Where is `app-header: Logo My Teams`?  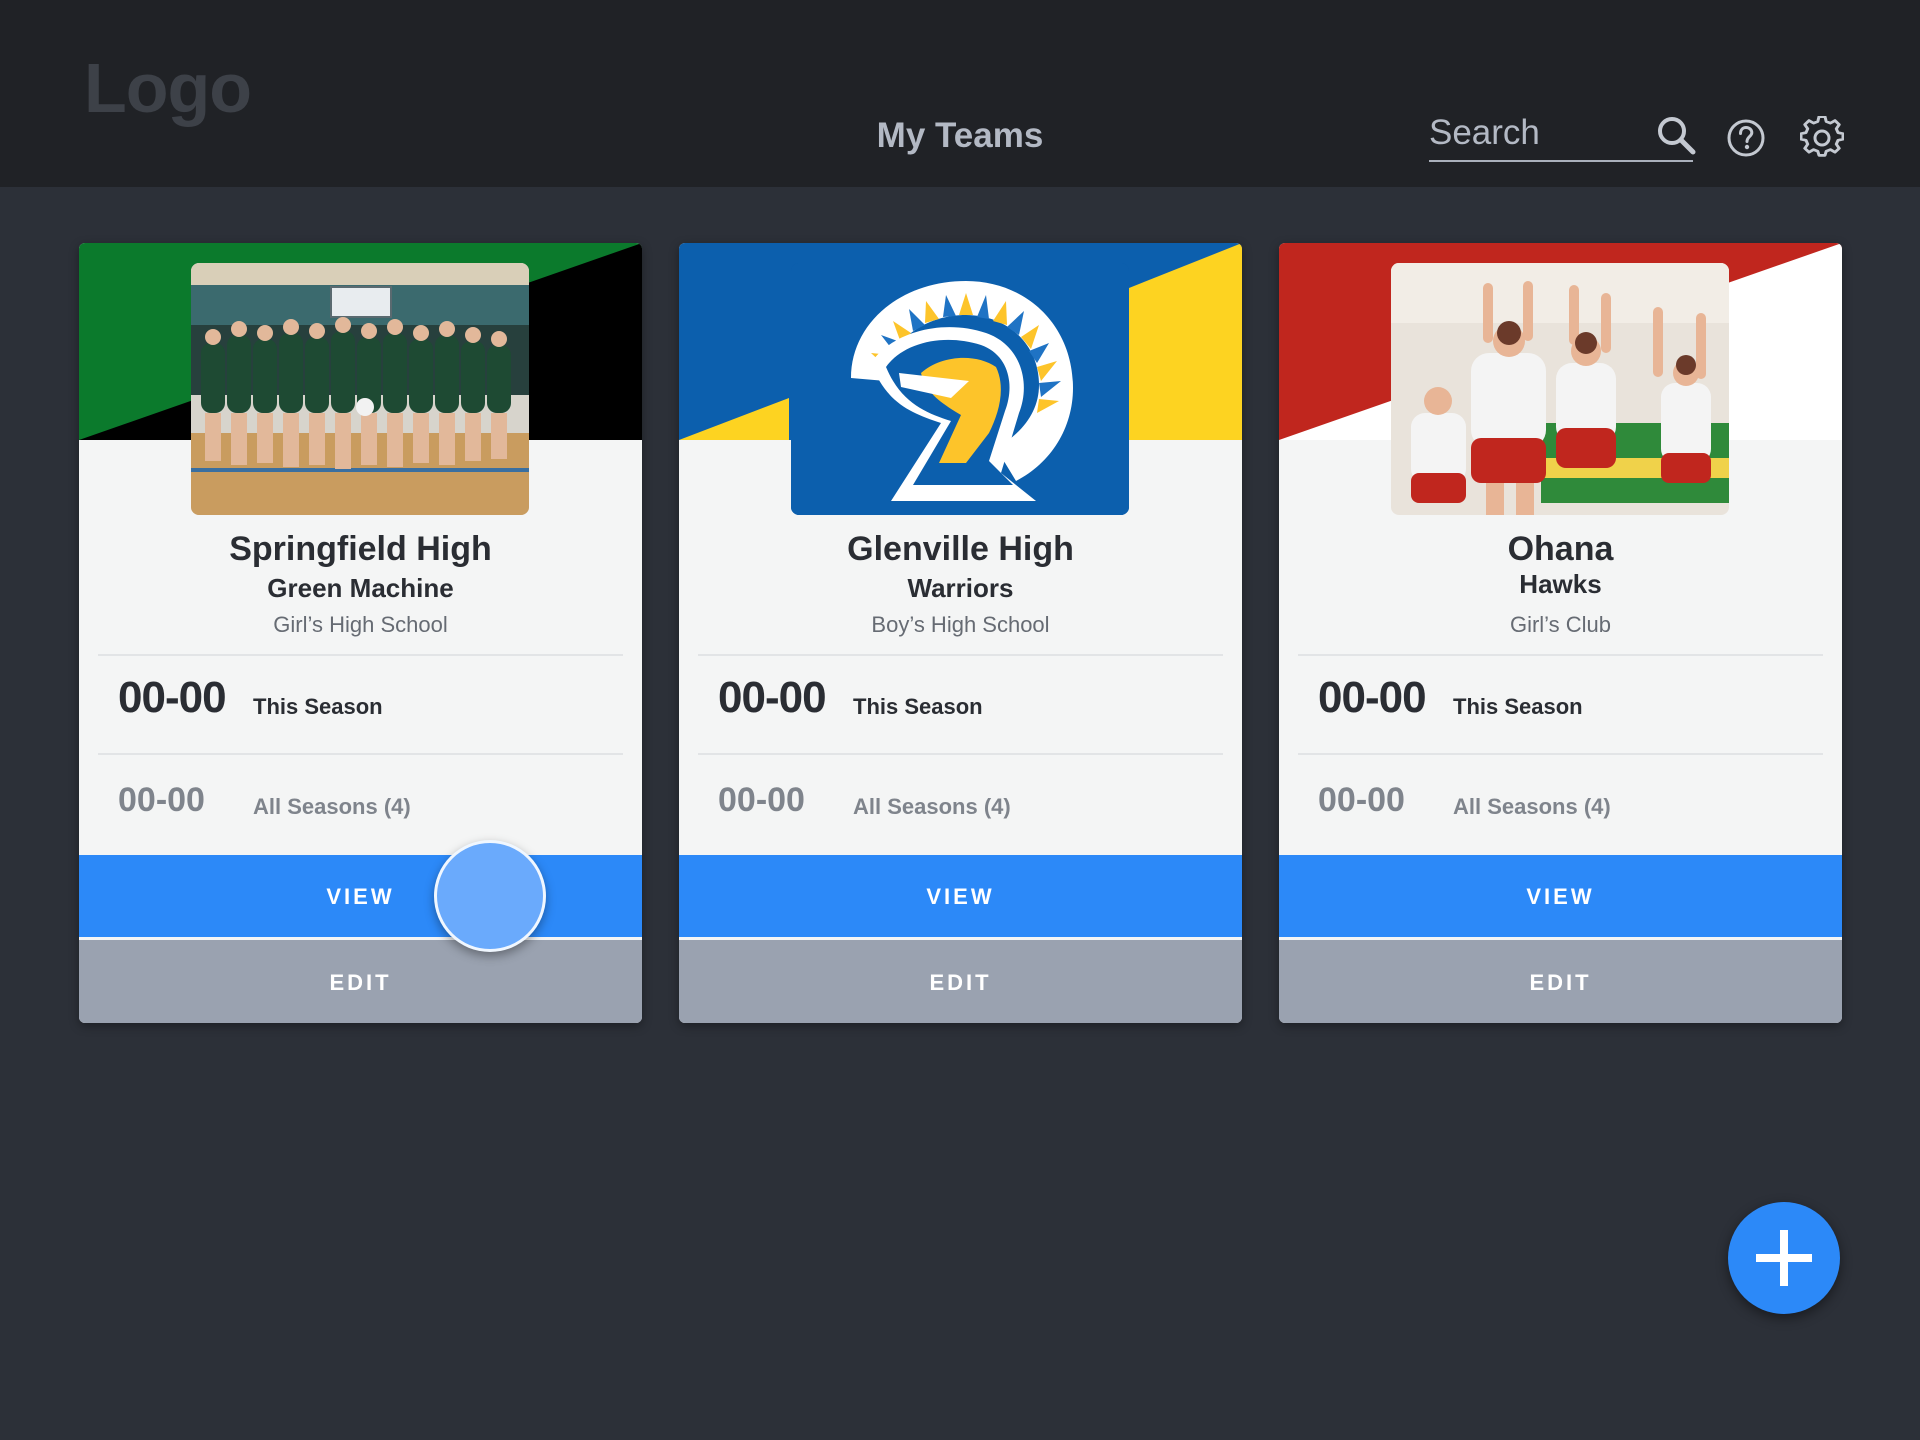
app-header: Logo My Teams is located at coordinates (960, 93).